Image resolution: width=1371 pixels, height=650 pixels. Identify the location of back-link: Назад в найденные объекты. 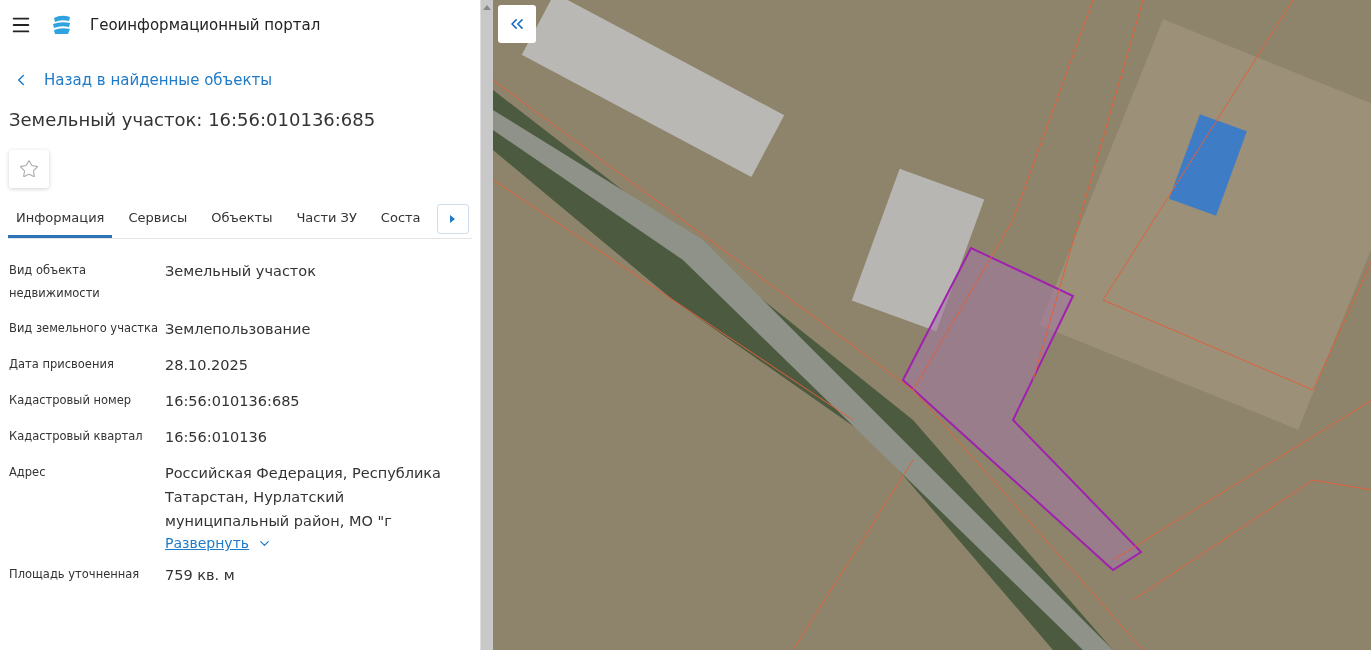
(240, 80).